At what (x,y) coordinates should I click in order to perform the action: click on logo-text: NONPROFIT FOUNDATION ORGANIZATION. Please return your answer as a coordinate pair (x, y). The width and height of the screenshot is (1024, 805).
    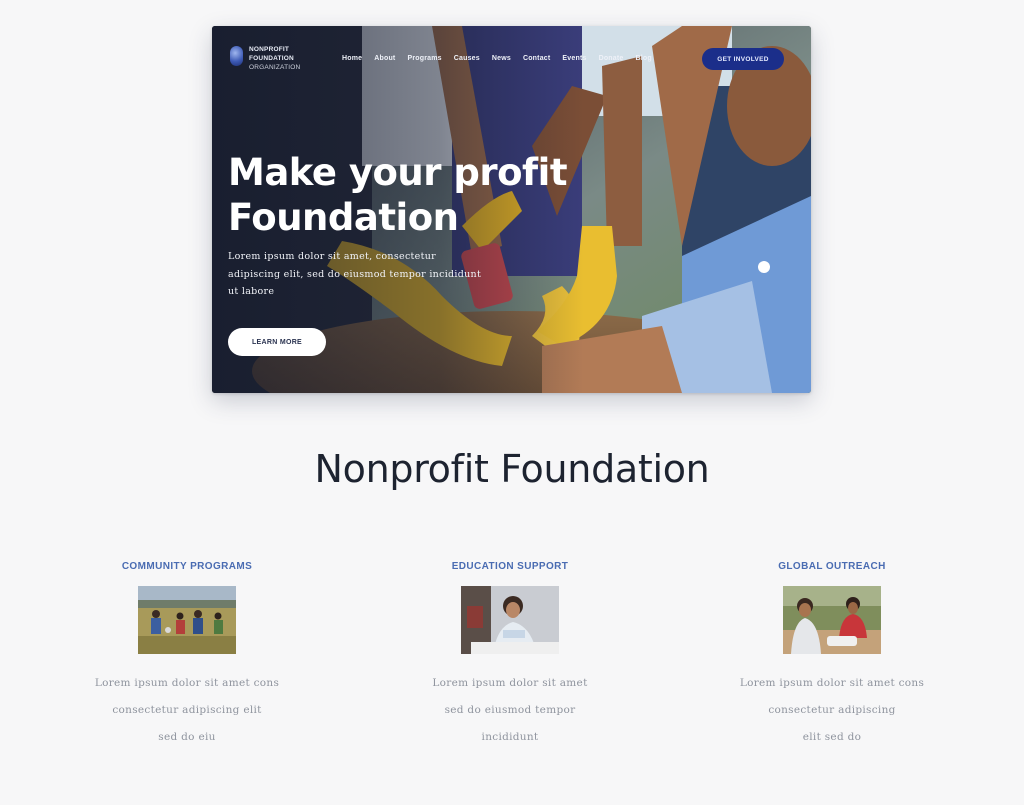
    Looking at the image, I should click on (274, 59).